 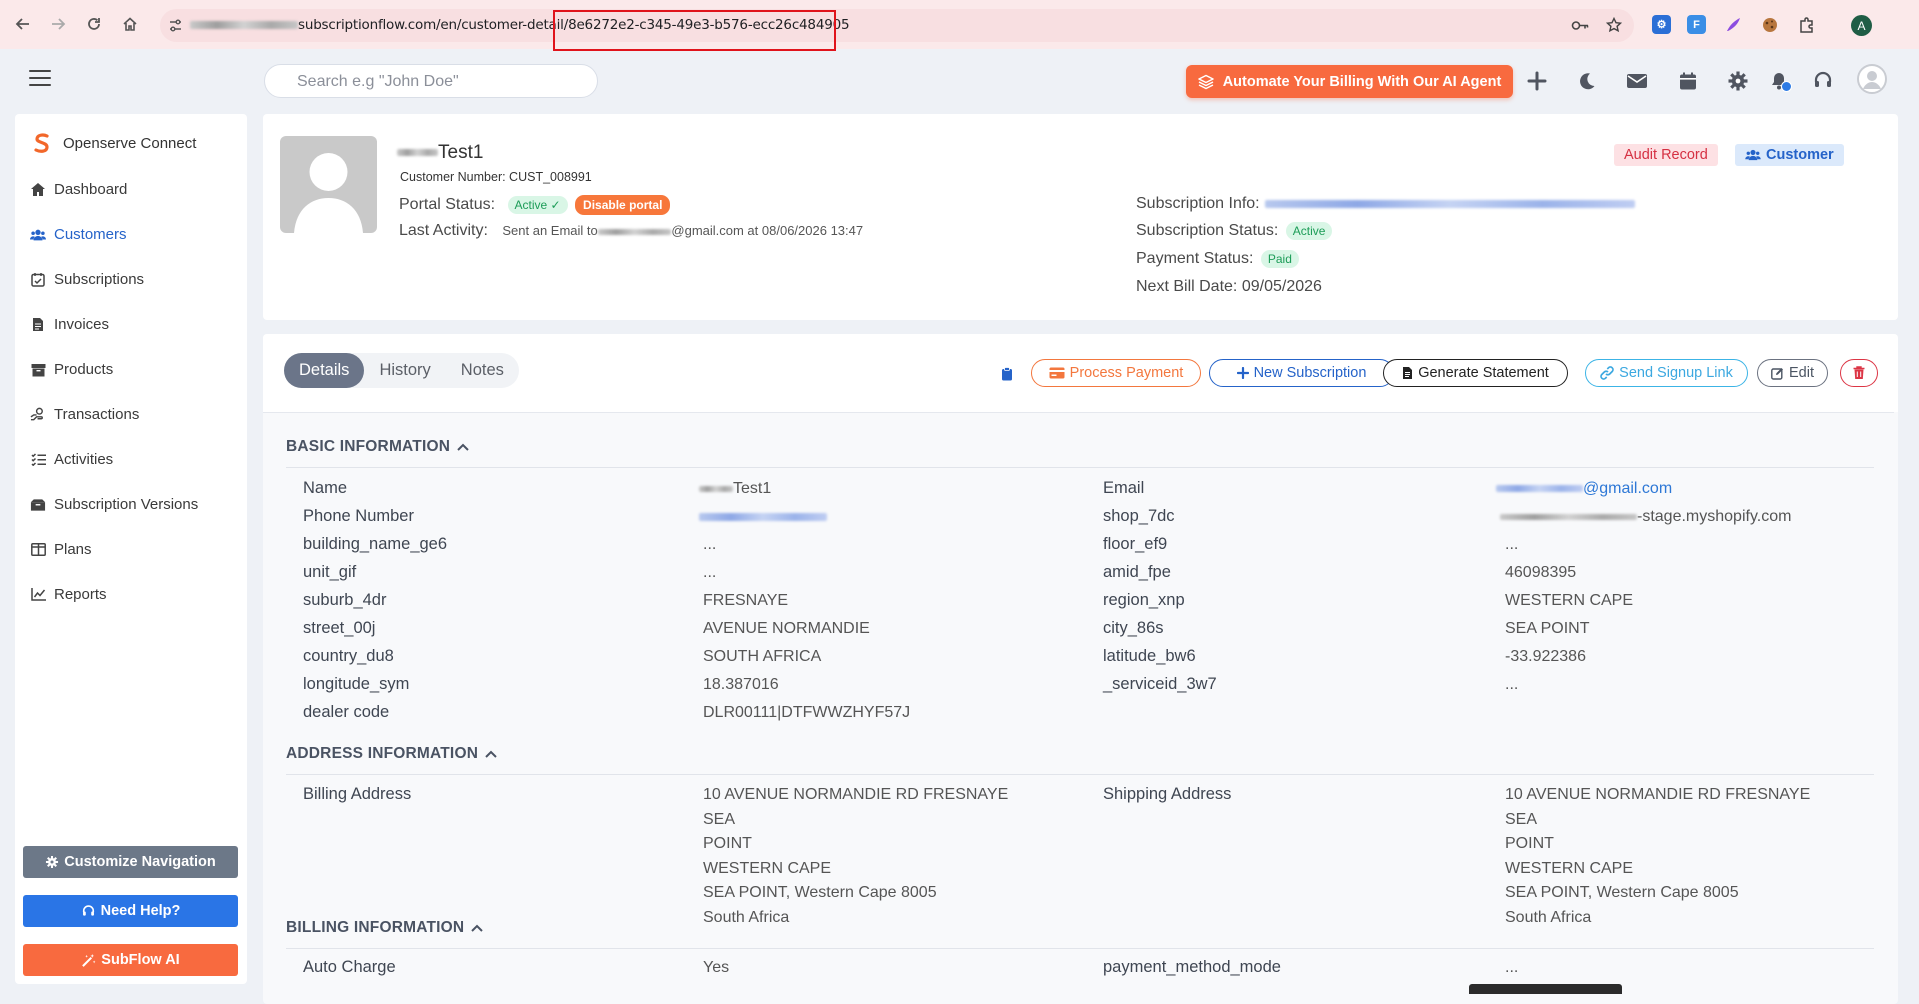 I want to click on search-box, so click(x=431, y=81).